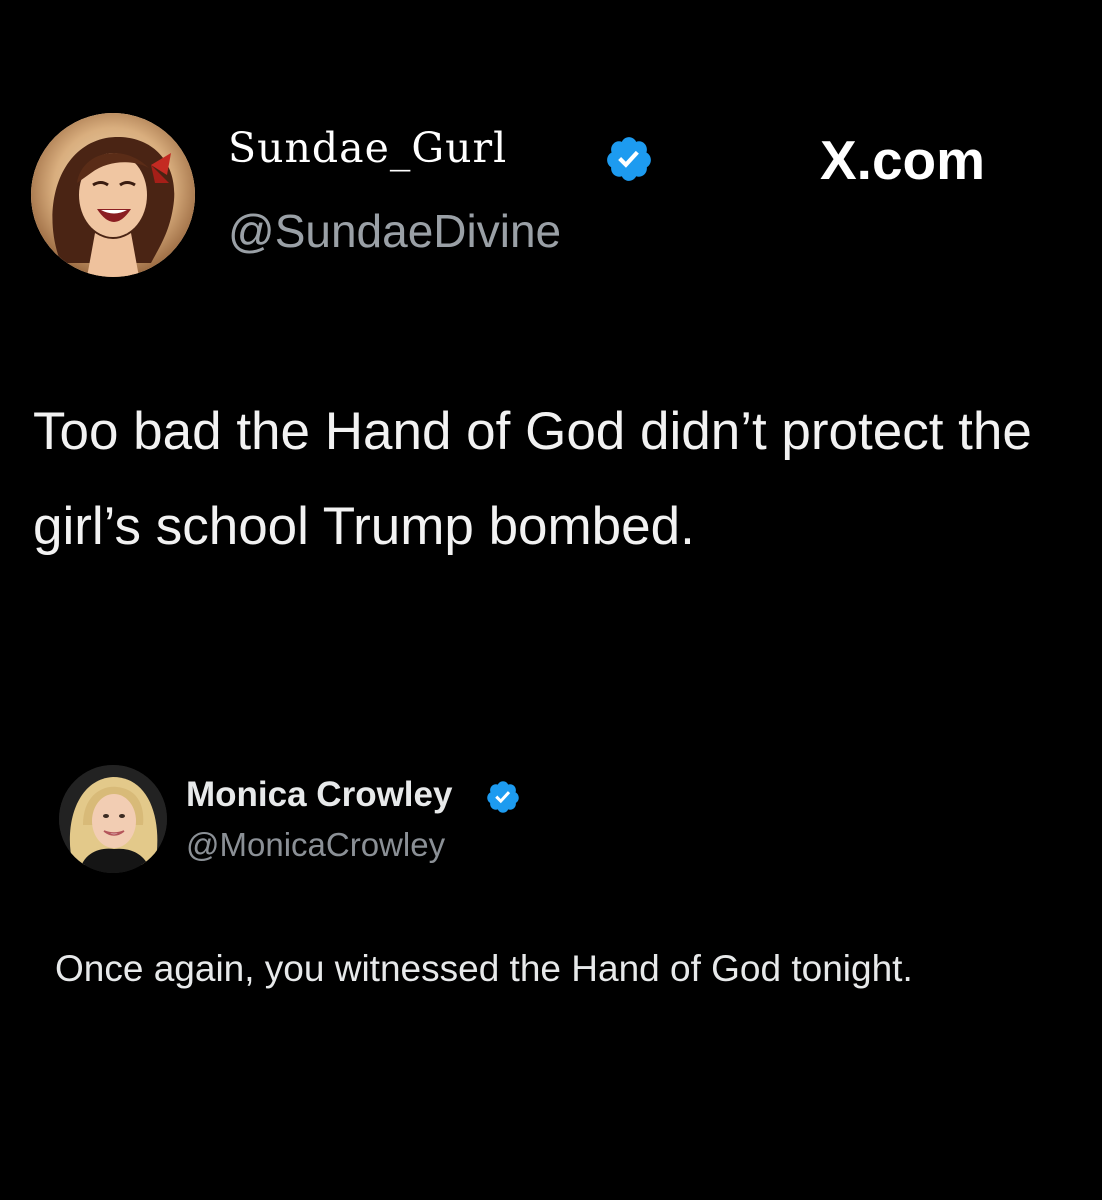 Image resolution: width=1102 pixels, height=1200 pixels. What do you see at coordinates (394, 231) in the screenshot?
I see `author-handle: @SundaeDivine` at bounding box center [394, 231].